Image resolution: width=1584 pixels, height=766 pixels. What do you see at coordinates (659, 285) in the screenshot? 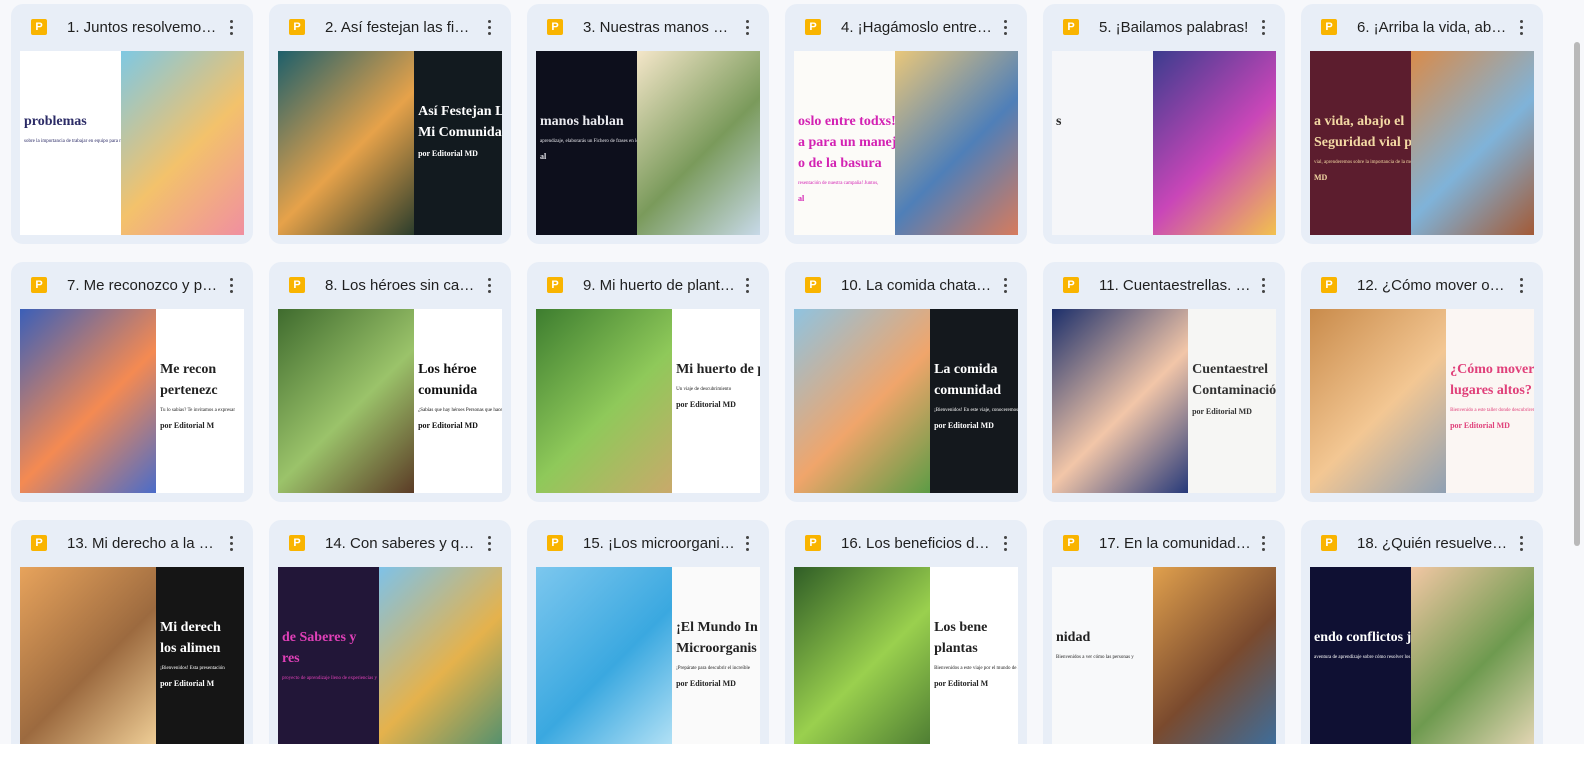
I see `card-title: 9. Mi huerto de plantas` at bounding box center [659, 285].